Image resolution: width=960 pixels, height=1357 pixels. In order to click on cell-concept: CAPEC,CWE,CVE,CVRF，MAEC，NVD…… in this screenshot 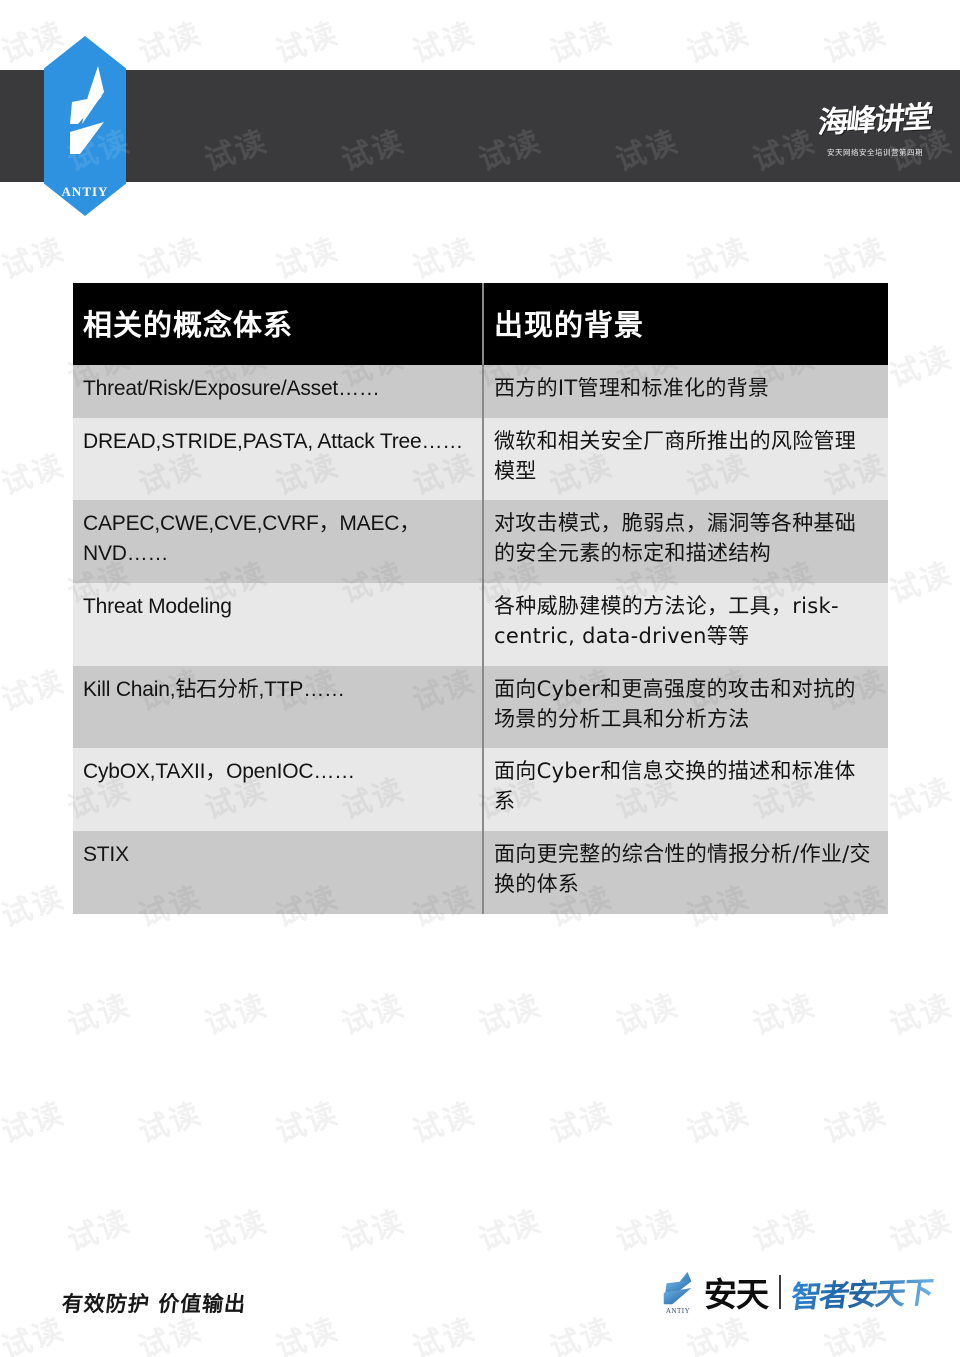, I will do `click(278, 542)`.